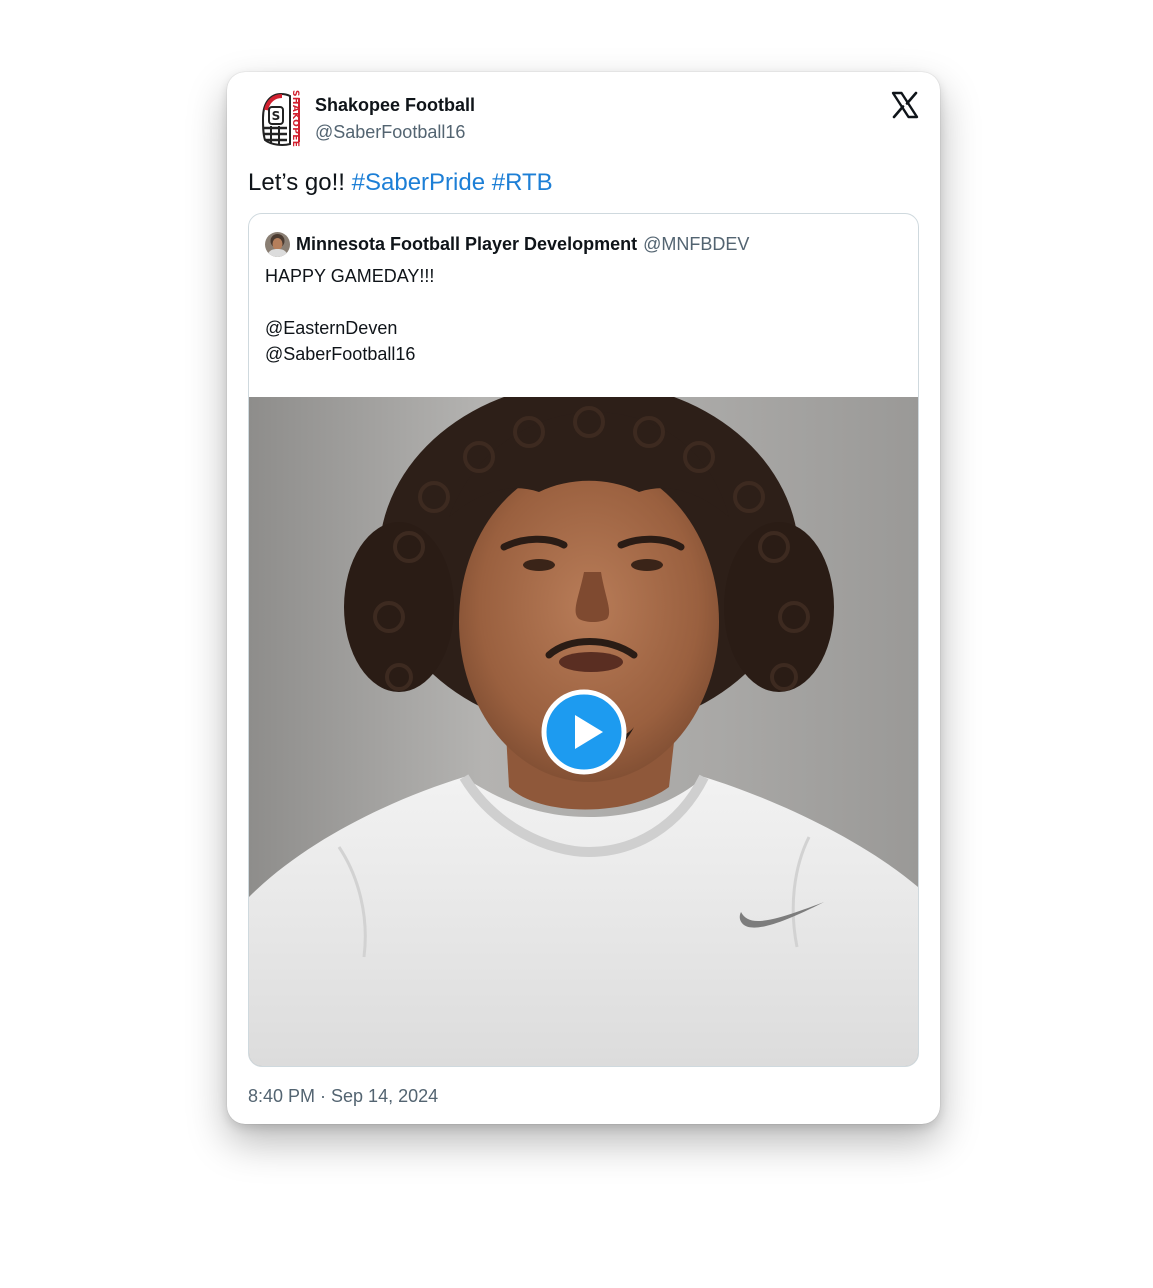  I want to click on play-icon, so click(584, 732).